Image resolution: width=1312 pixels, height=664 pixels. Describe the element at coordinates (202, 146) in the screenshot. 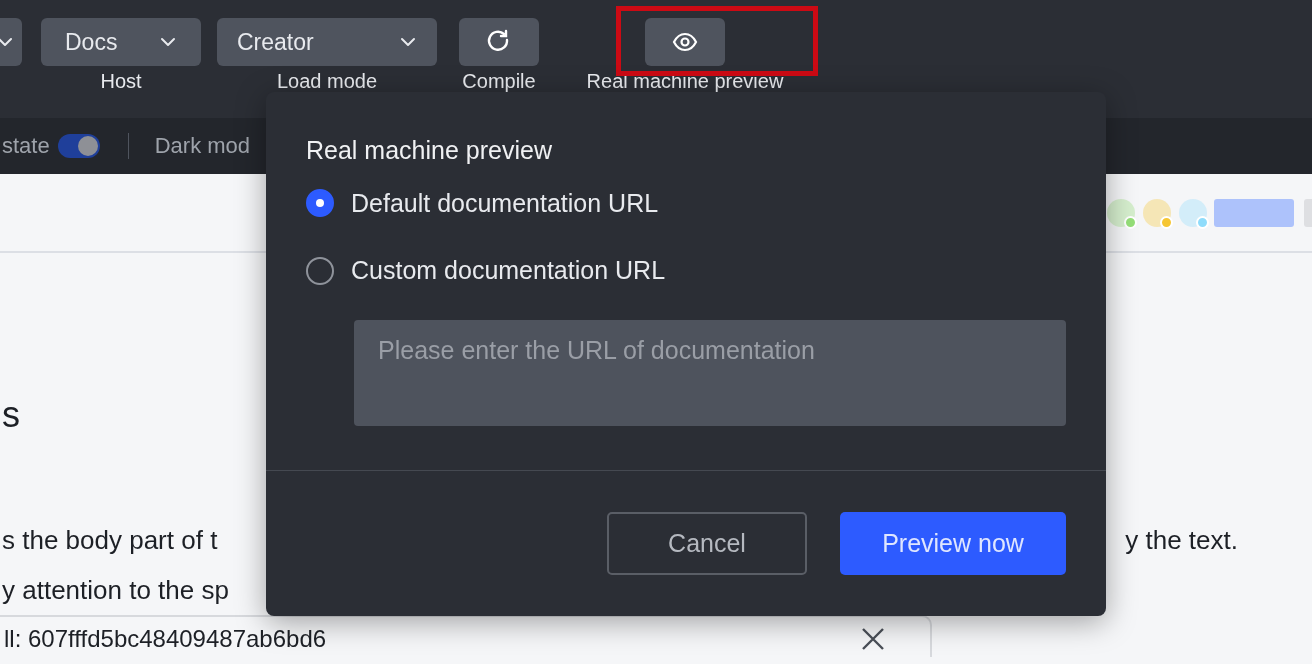

I see `setting-label: Dark mod` at that location.